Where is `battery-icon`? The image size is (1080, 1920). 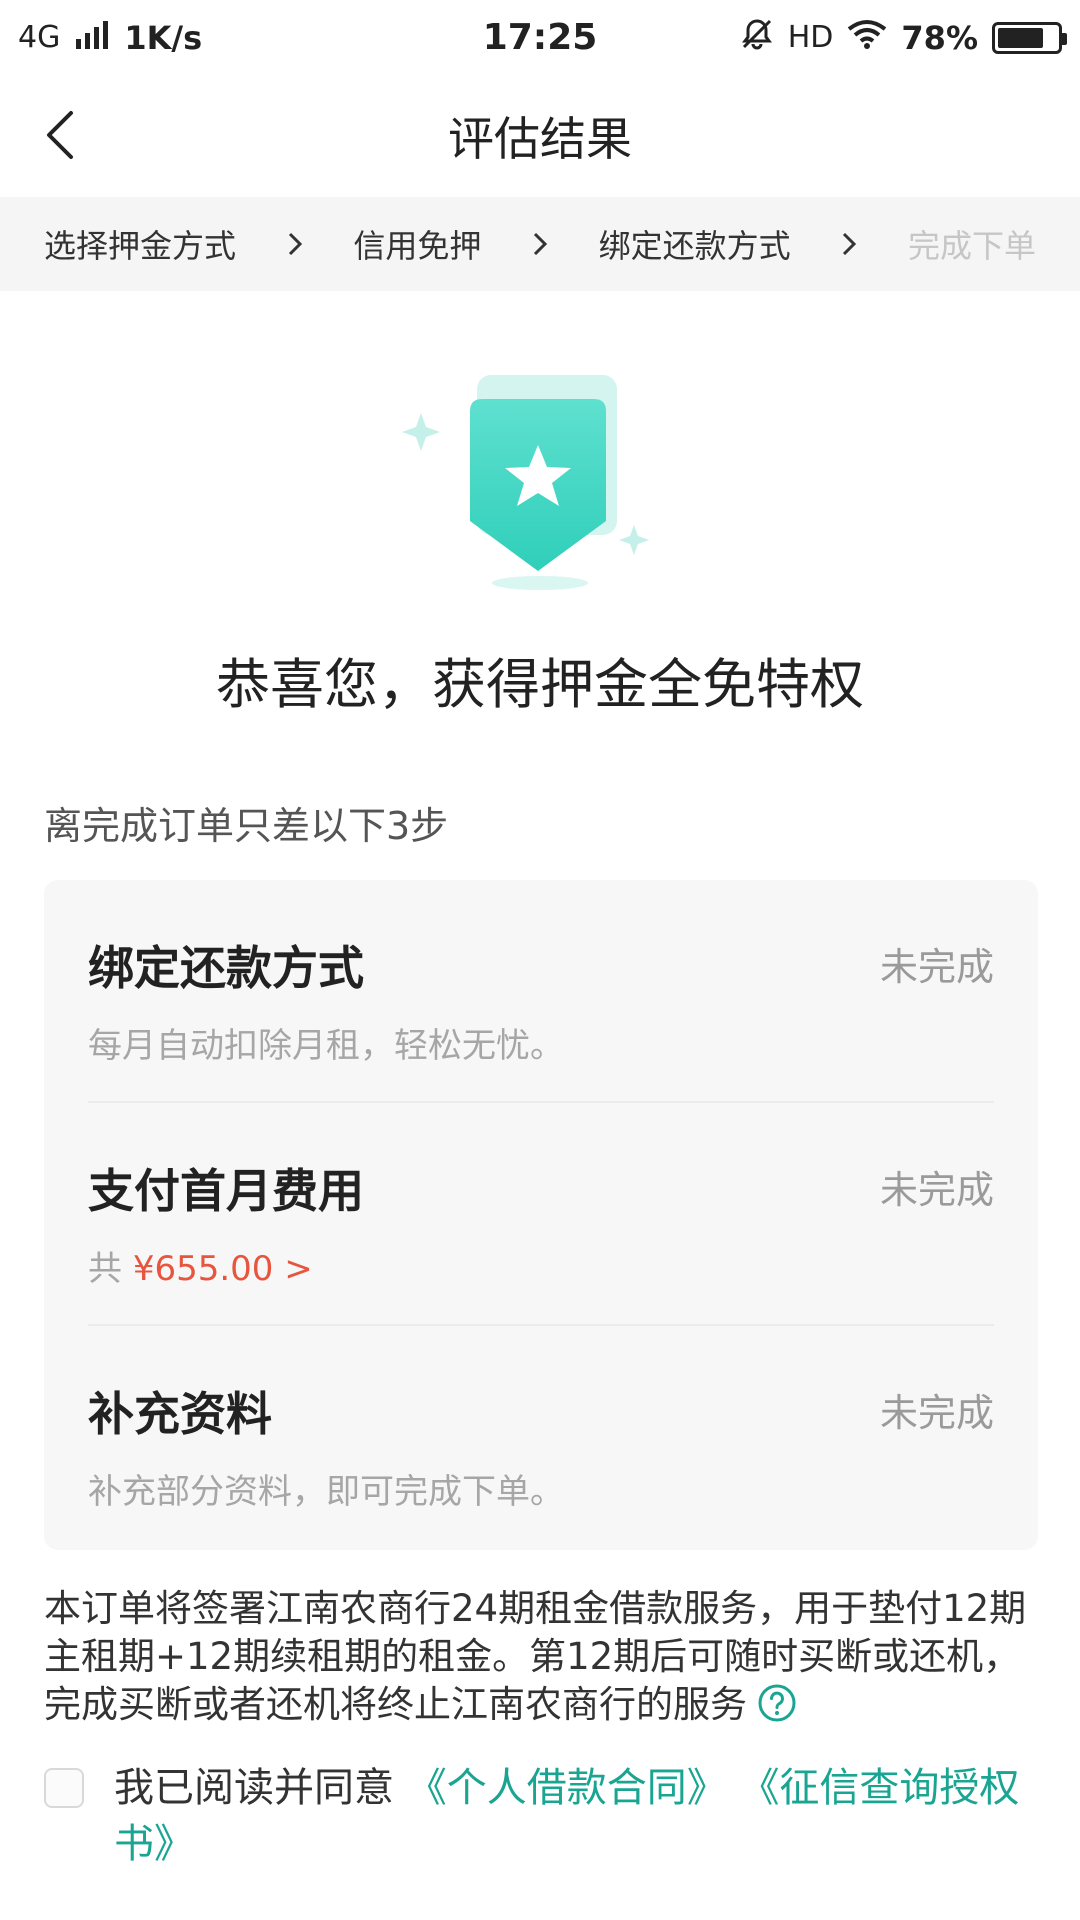
battery-icon is located at coordinates (1029, 37).